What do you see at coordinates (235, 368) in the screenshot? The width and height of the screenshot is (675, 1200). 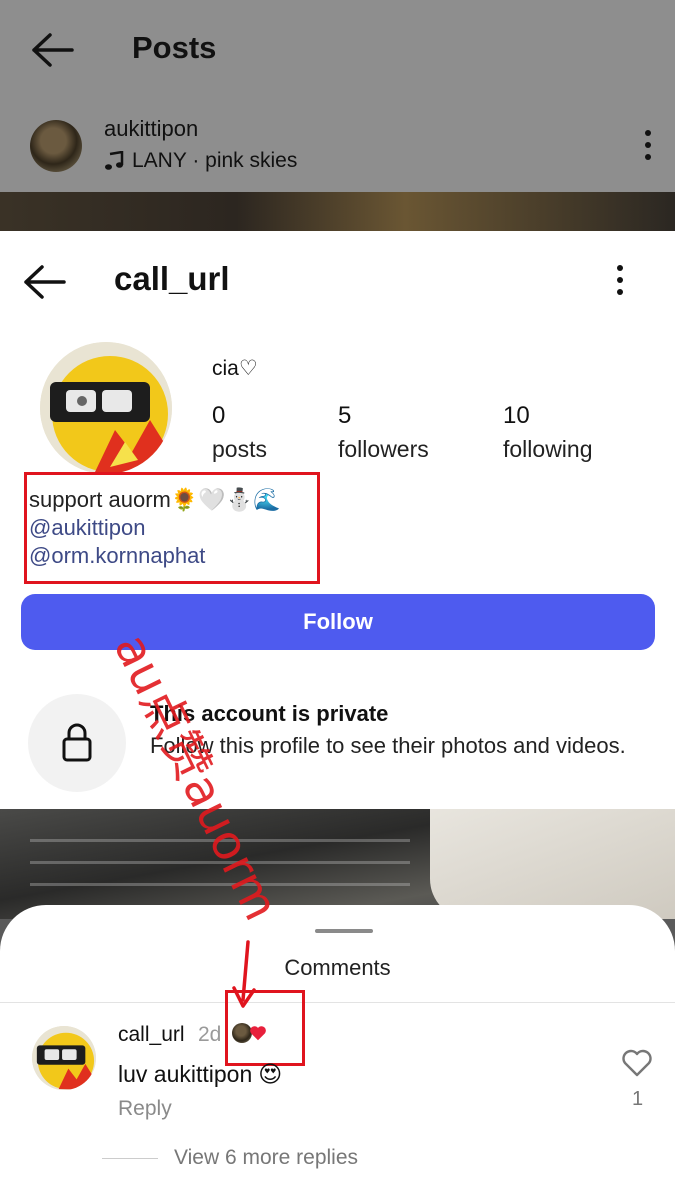 I see `profile-display-name: cia♡` at bounding box center [235, 368].